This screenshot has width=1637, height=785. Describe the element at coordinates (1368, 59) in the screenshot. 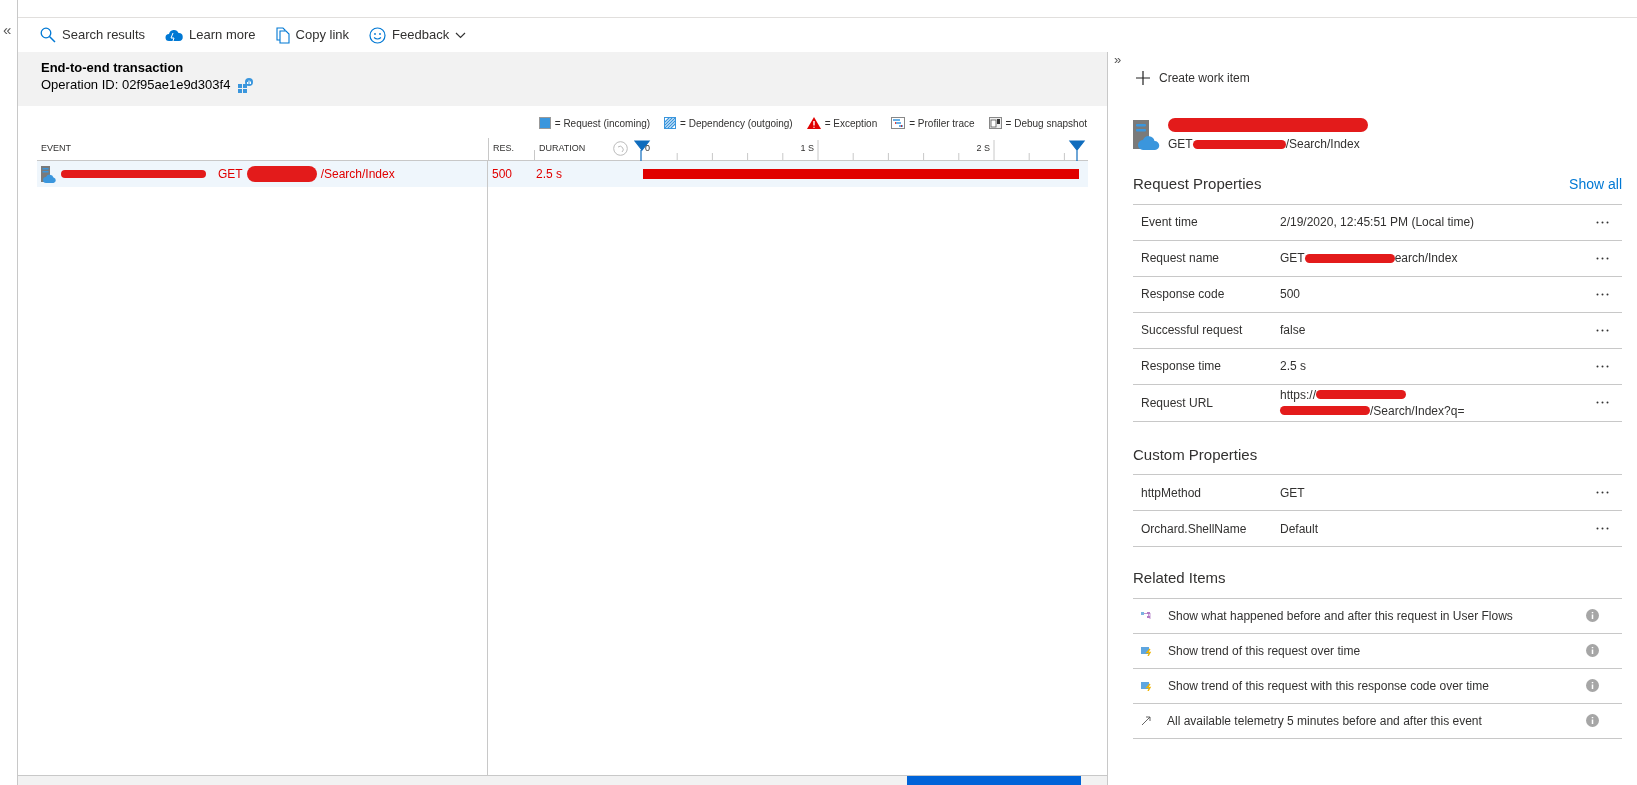

I see `expand-button: »` at that location.